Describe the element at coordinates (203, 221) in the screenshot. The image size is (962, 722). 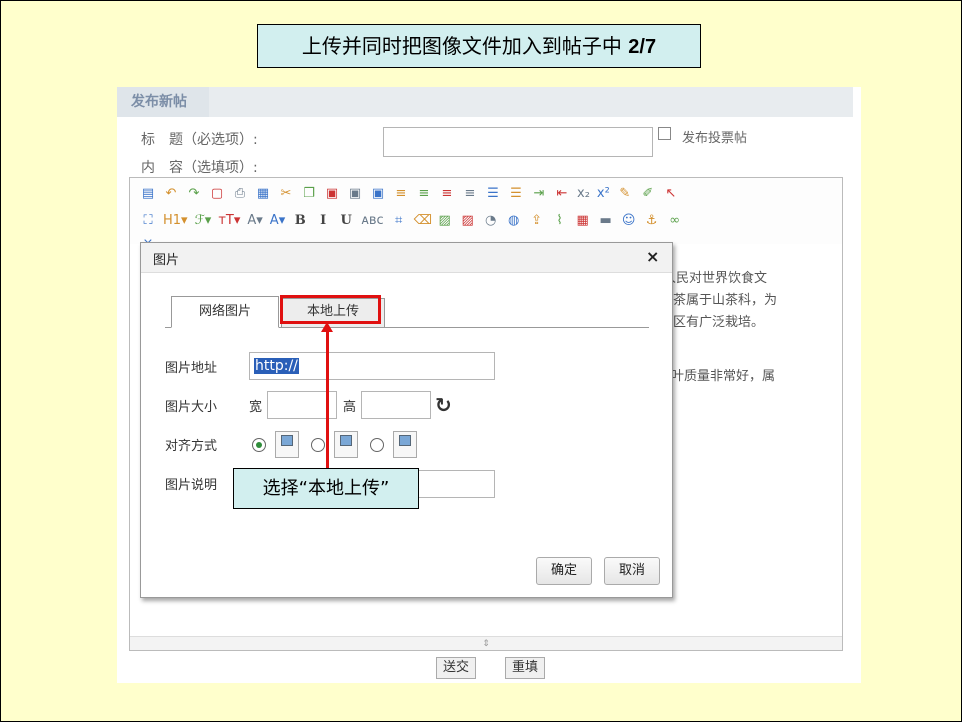
I see `font-family-icon: ℱ▾` at that location.